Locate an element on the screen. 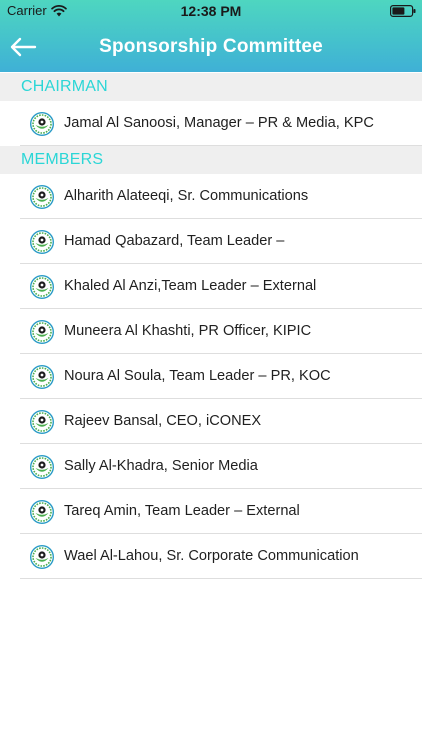 The width and height of the screenshot is (422, 750). list-item: Noura Al Soula, Team Leader – PR, KOC is located at coordinates (221, 376).